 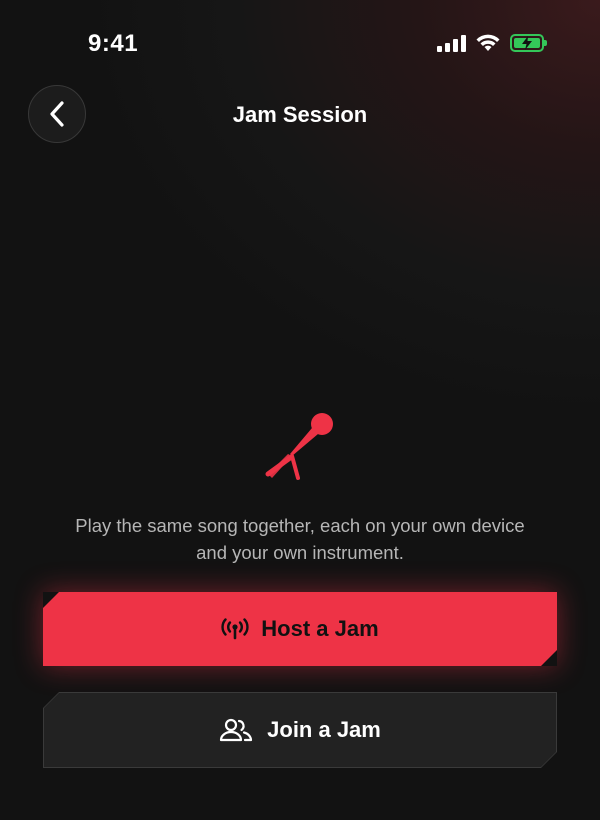 I want to click on host-jam-label: Host a Jam, so click(x=320, y=628).